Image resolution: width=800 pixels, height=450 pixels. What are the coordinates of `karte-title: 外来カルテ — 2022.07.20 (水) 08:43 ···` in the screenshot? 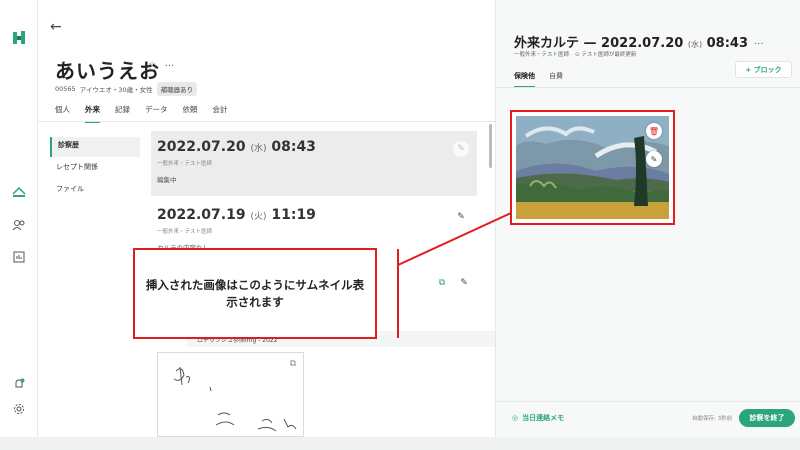 It's located at (639, 43).